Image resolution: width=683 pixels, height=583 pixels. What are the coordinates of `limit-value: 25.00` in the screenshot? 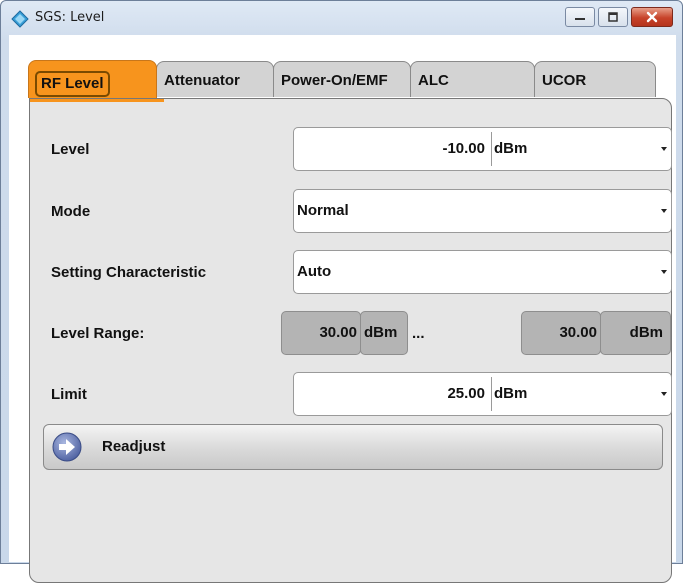 It's located at (466, 393).